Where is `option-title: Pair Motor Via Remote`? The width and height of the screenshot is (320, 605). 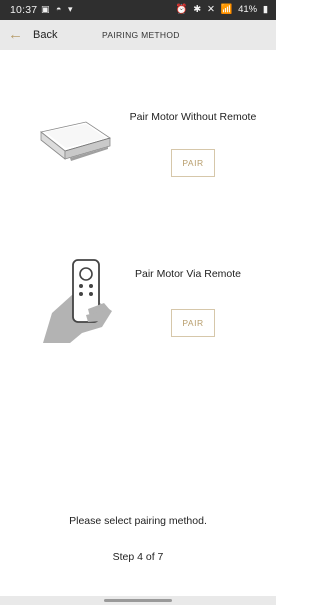
option-title: Pair Motor Via Remote is located at coordinates (187, 274).